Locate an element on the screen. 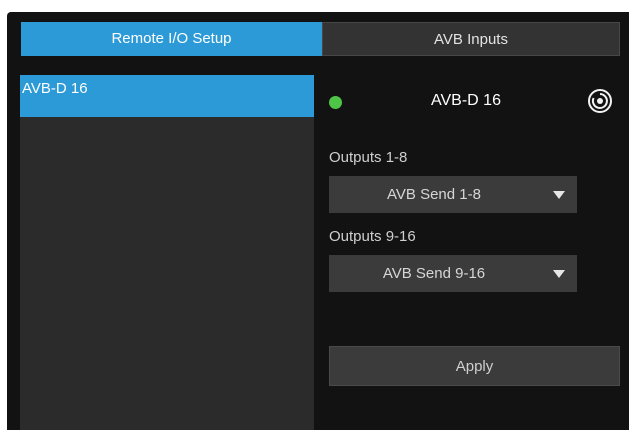 The width and height of the screenshot is (629, 430). tab-bar: Remote I/O Setup AVB Inputs is located at coordinates (320, 39).